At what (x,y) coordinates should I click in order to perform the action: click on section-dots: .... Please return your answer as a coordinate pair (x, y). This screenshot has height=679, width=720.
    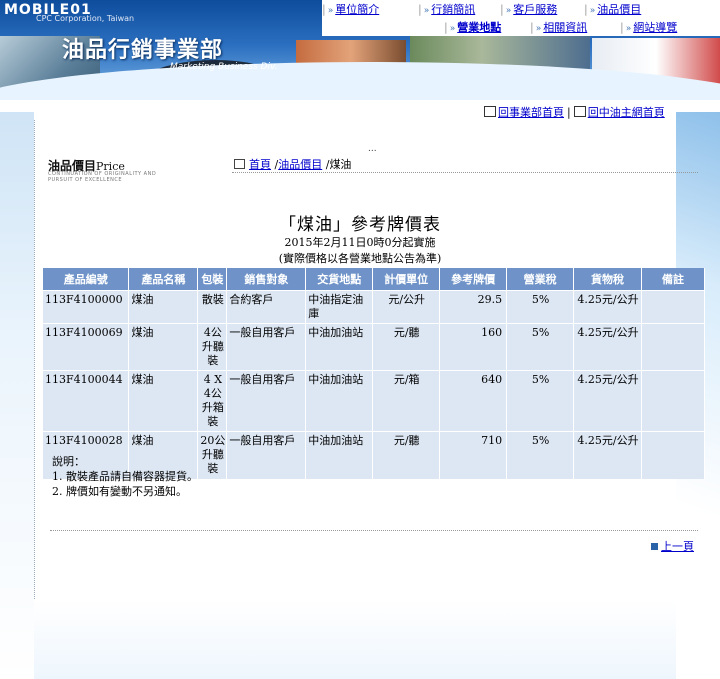
    Looking at the image, I should click on (372, 149).